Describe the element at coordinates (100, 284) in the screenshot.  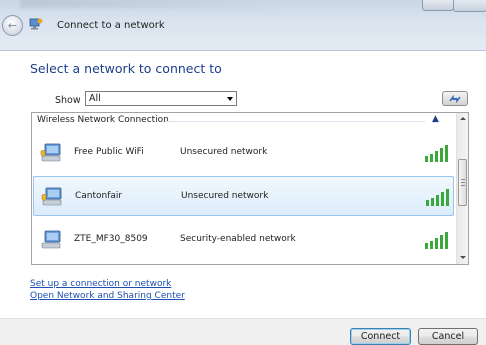
I see `setup-connection-link: Set up a connection or network` at that location.